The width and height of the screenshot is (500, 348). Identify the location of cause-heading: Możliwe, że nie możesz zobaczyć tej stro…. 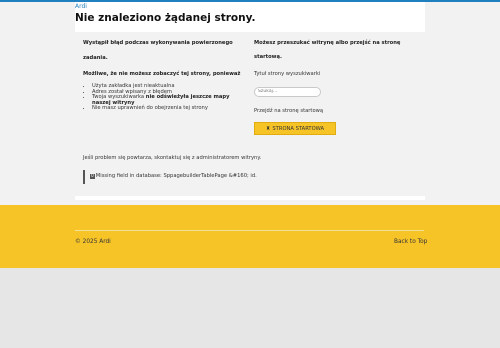
(162, 74).